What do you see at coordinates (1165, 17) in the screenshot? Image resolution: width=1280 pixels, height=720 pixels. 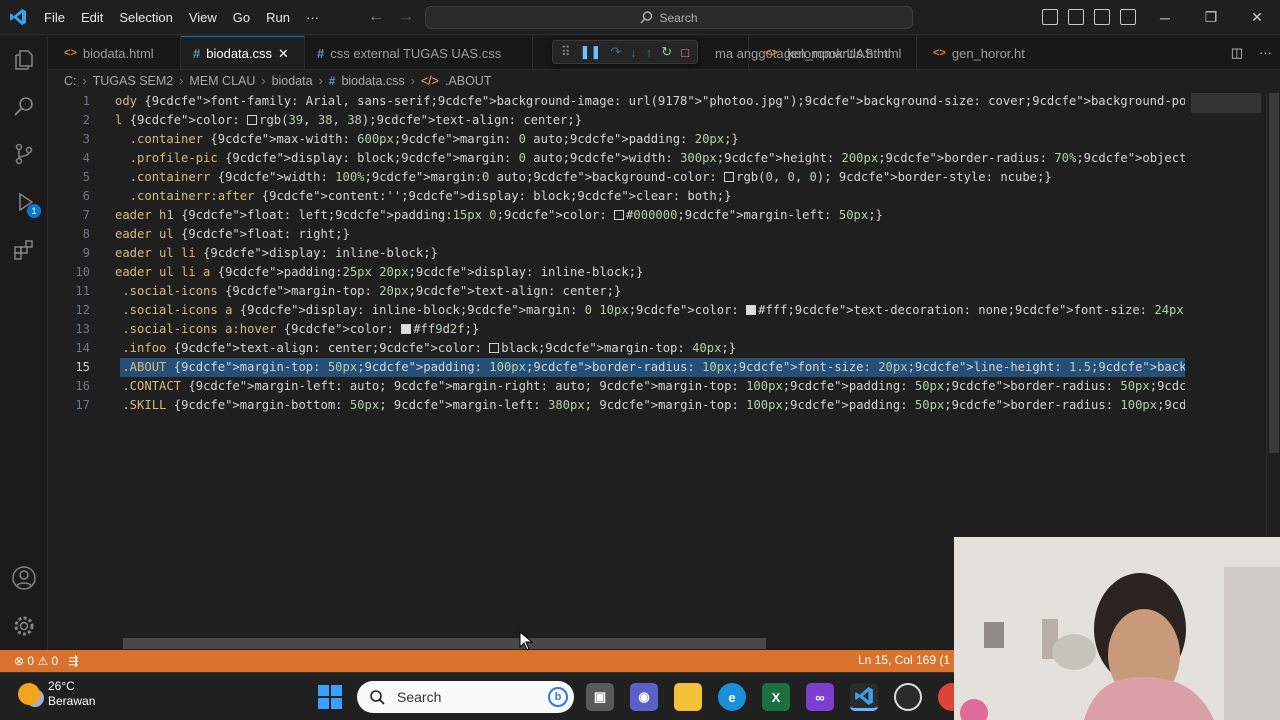 I see `minimize-icon: ─` at bounding box center [1165, 17].